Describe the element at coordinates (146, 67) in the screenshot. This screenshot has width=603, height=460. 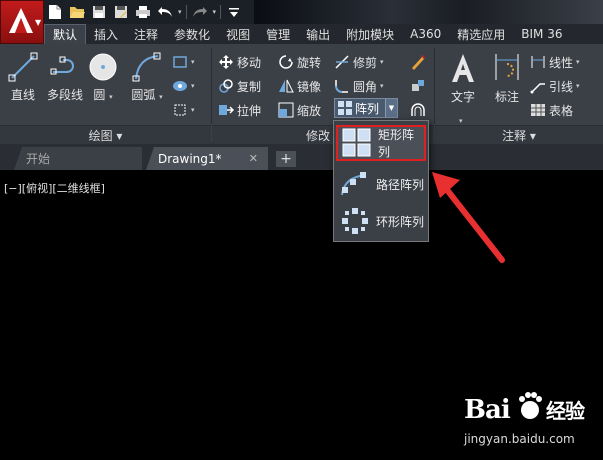
I see `arc-icon` at that location.